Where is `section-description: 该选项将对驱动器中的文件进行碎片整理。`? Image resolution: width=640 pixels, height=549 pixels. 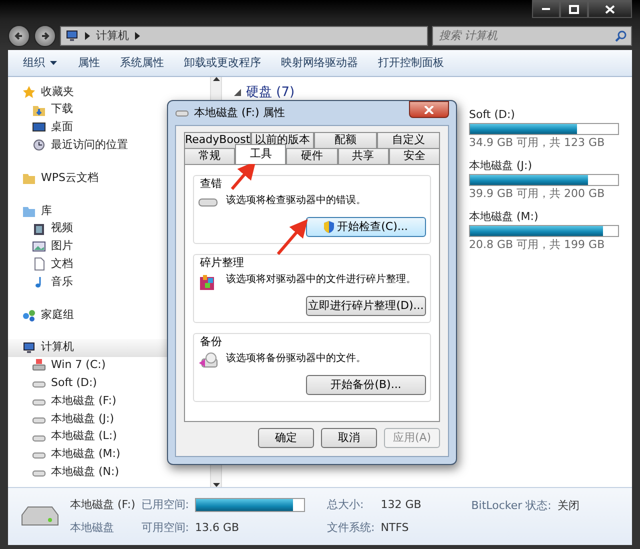
section-description: 该选项将对驱动器中的文件进行碎片整理。 is located at coordinates (321, 279).